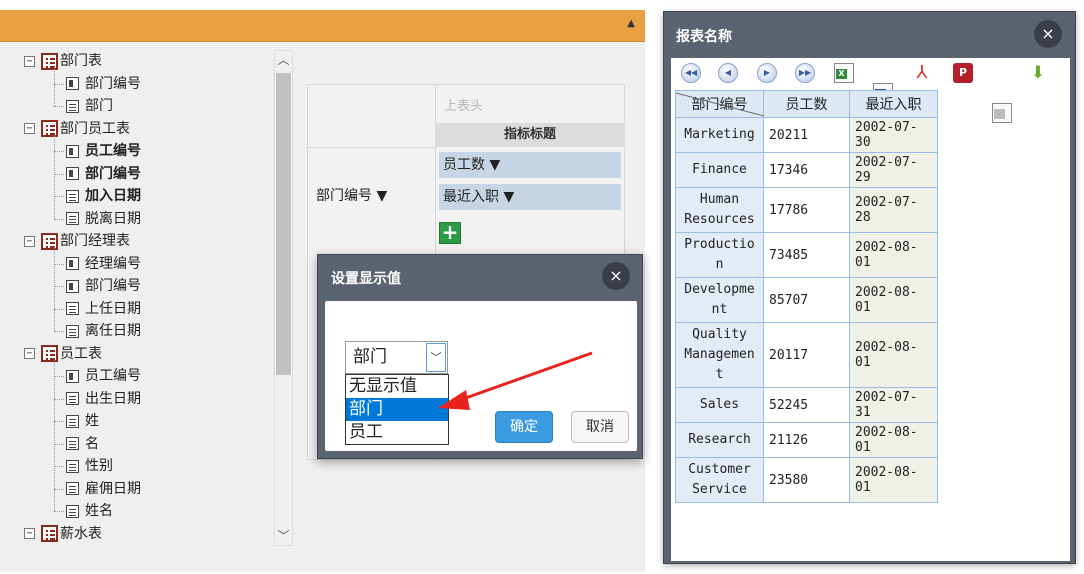 This screenshot has width=1084, height=574. I want to click on table-row: Customer Service 23580 2002-08-01, so click(806, 480).